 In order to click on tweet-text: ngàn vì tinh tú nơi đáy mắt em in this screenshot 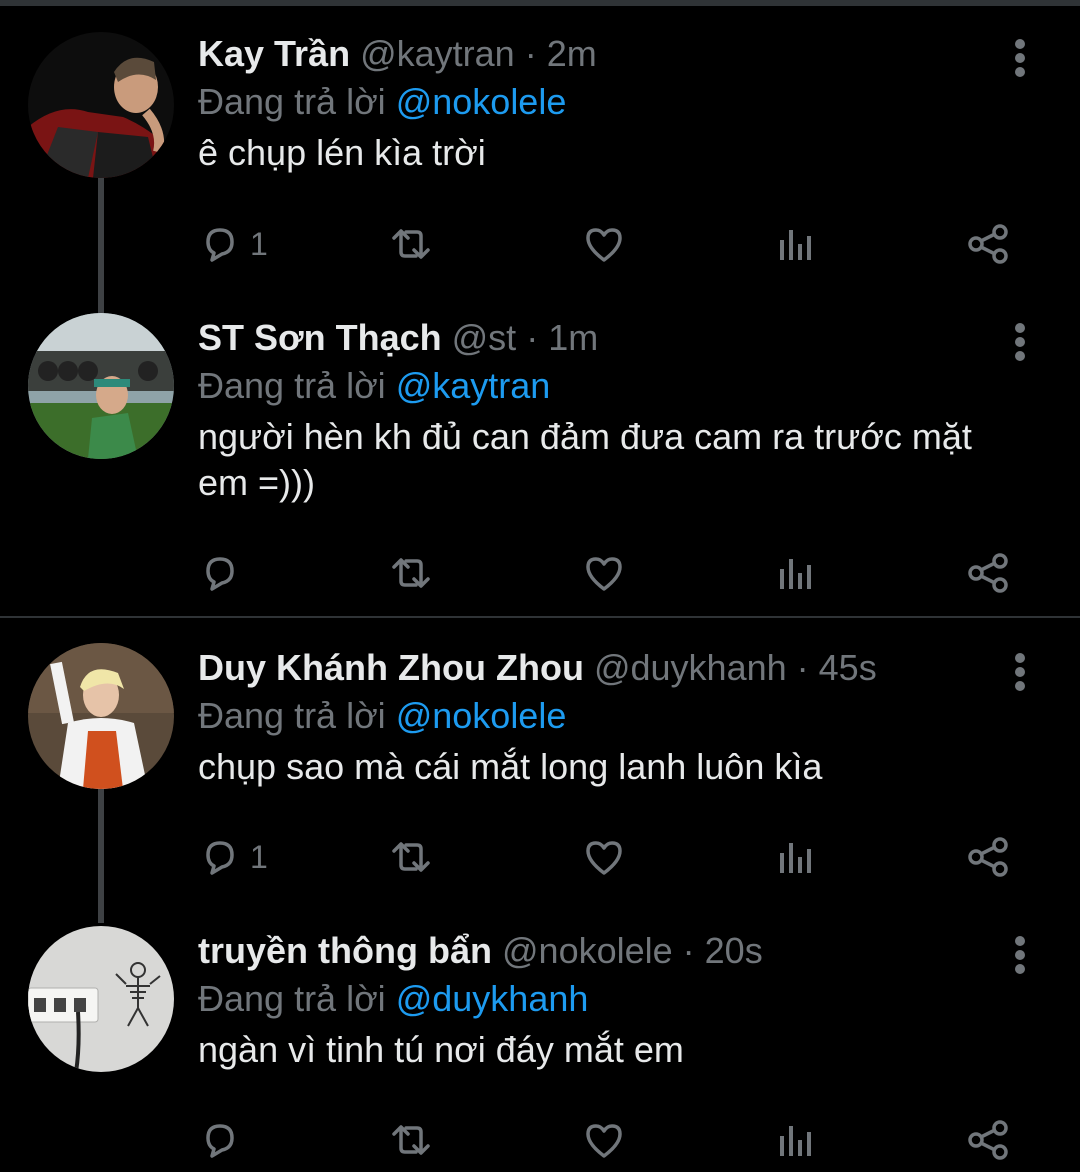, I will do `click(441, 1049)`.